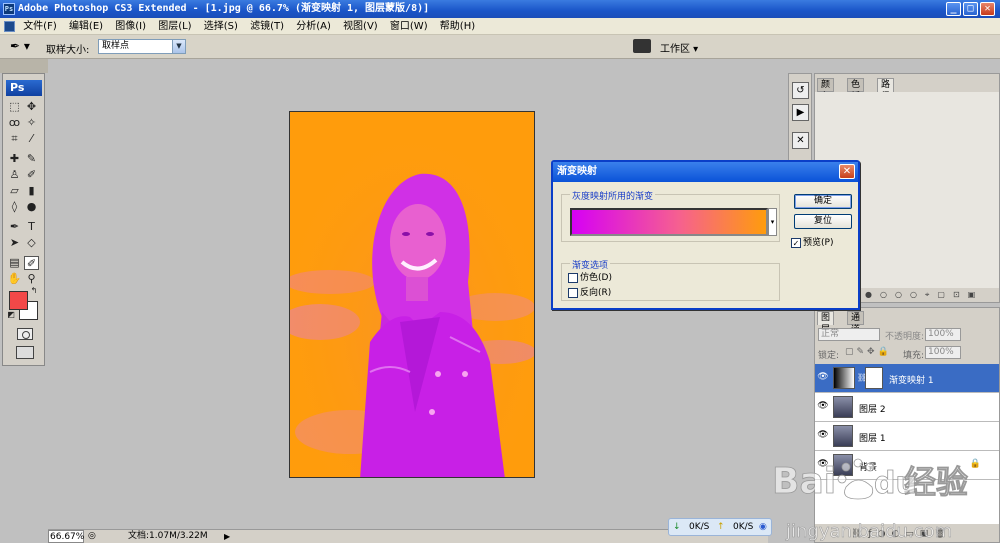  I want to click on actions-panel-icon: ▶, so click(800, 112).